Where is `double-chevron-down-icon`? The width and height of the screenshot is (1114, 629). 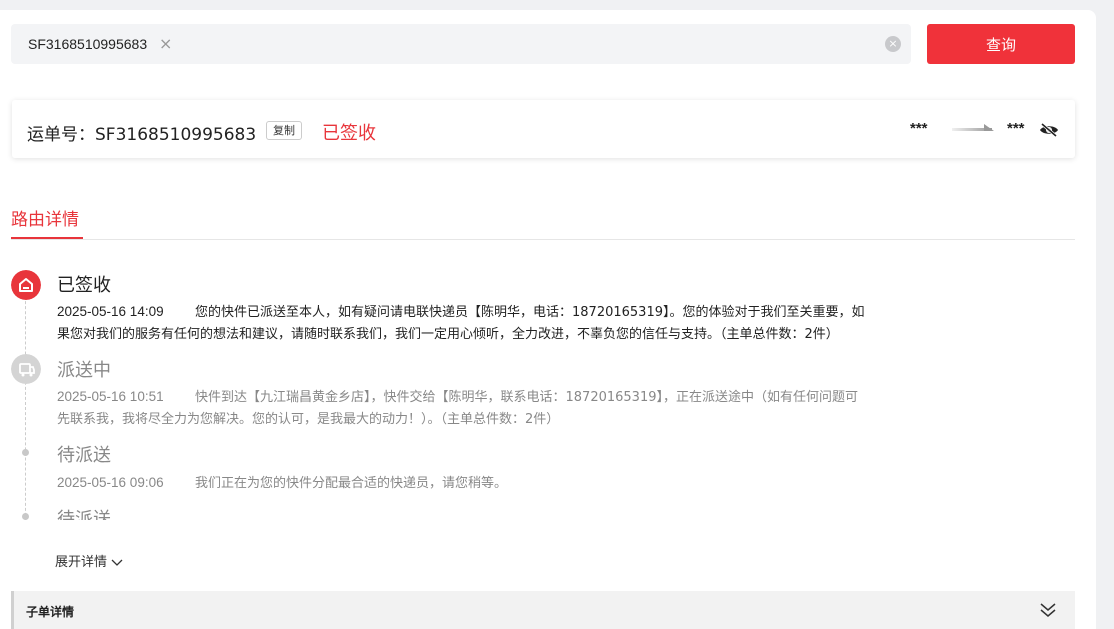
double-chevron-down-icon is located at coordinates (1048, 610).